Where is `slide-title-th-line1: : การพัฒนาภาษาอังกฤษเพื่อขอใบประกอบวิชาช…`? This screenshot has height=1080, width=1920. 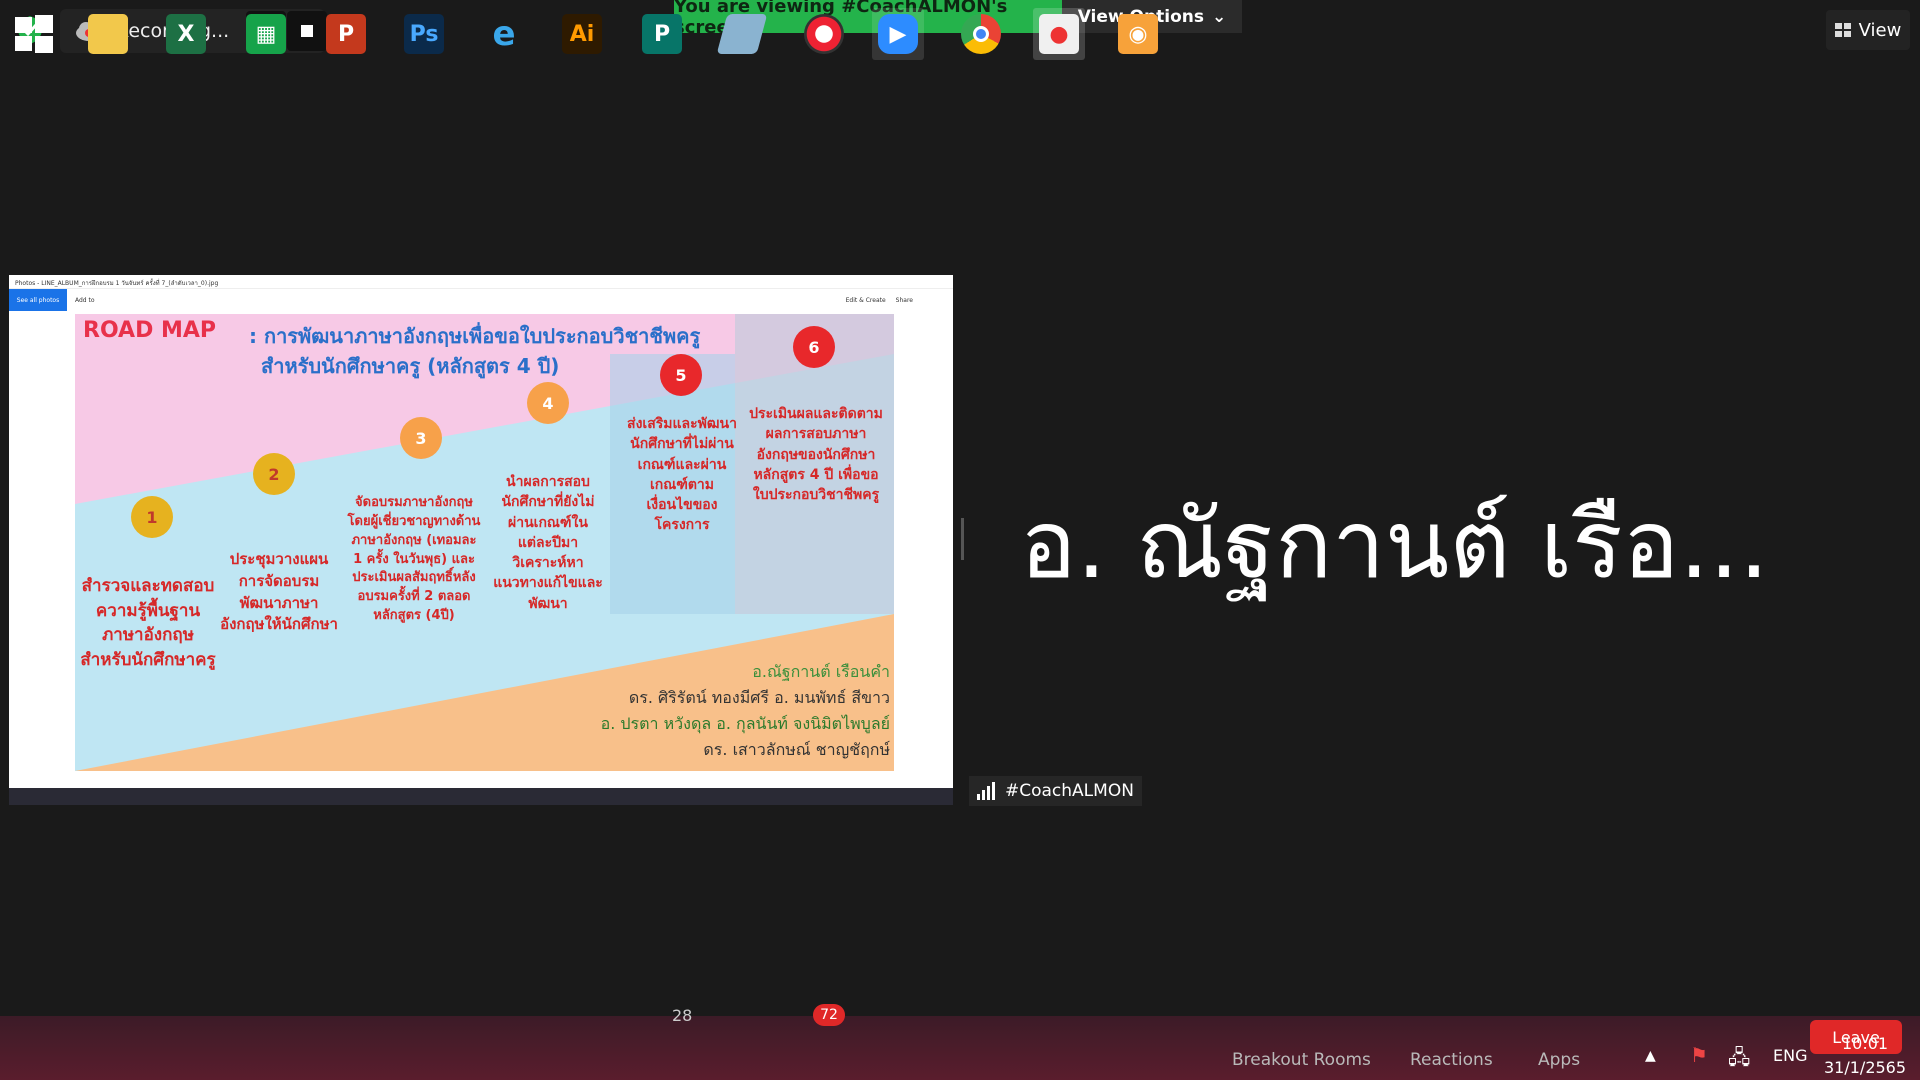
slide-title-th-line1: : การพัฒนาภาษาอังกฤษเพื่อขอใบประกอบวิชาช… is located at coordinates (475, 336).